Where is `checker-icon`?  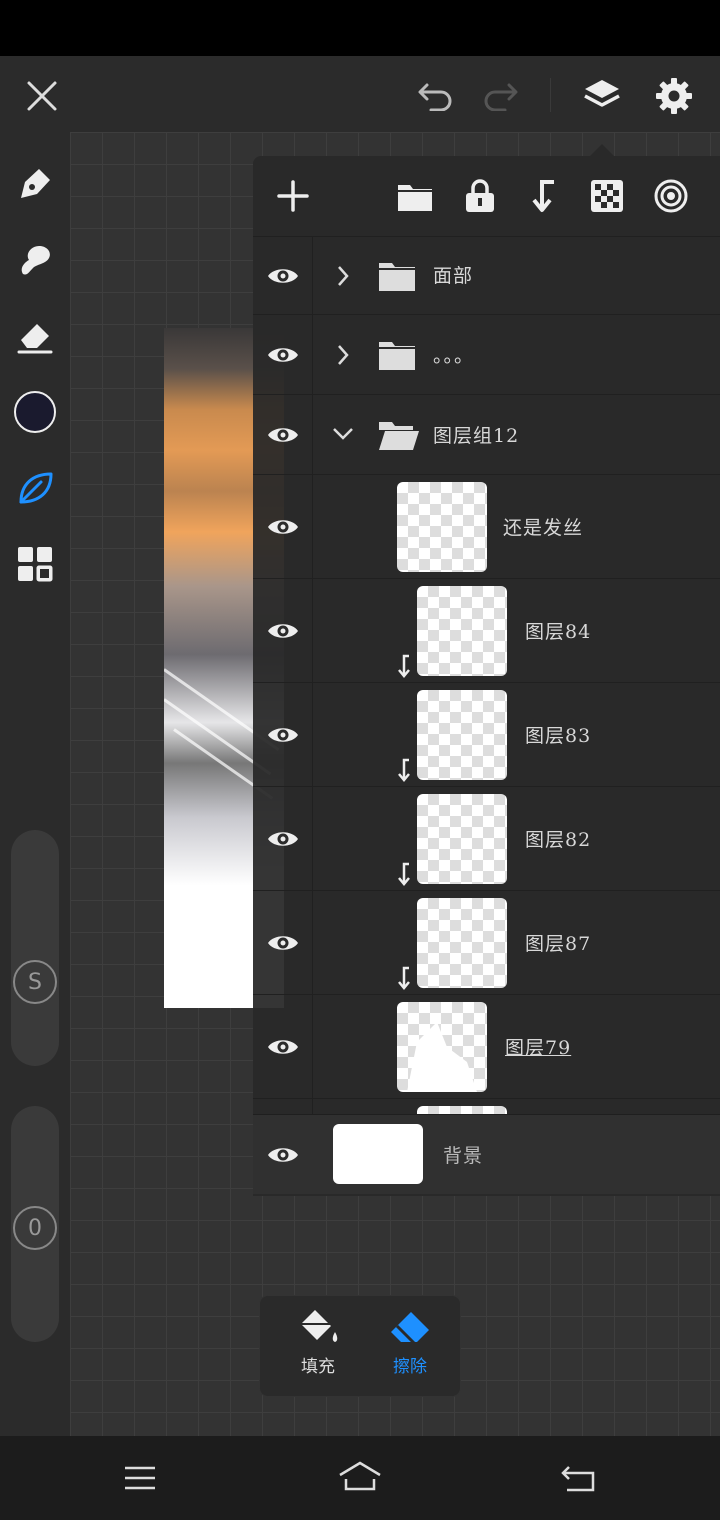 checker-icon is located at coordinates (607, 196).